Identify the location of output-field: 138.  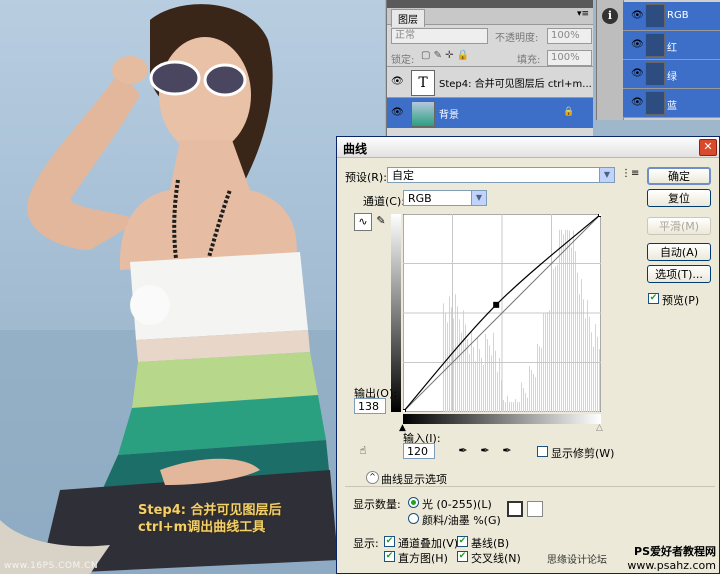
(370, 406).